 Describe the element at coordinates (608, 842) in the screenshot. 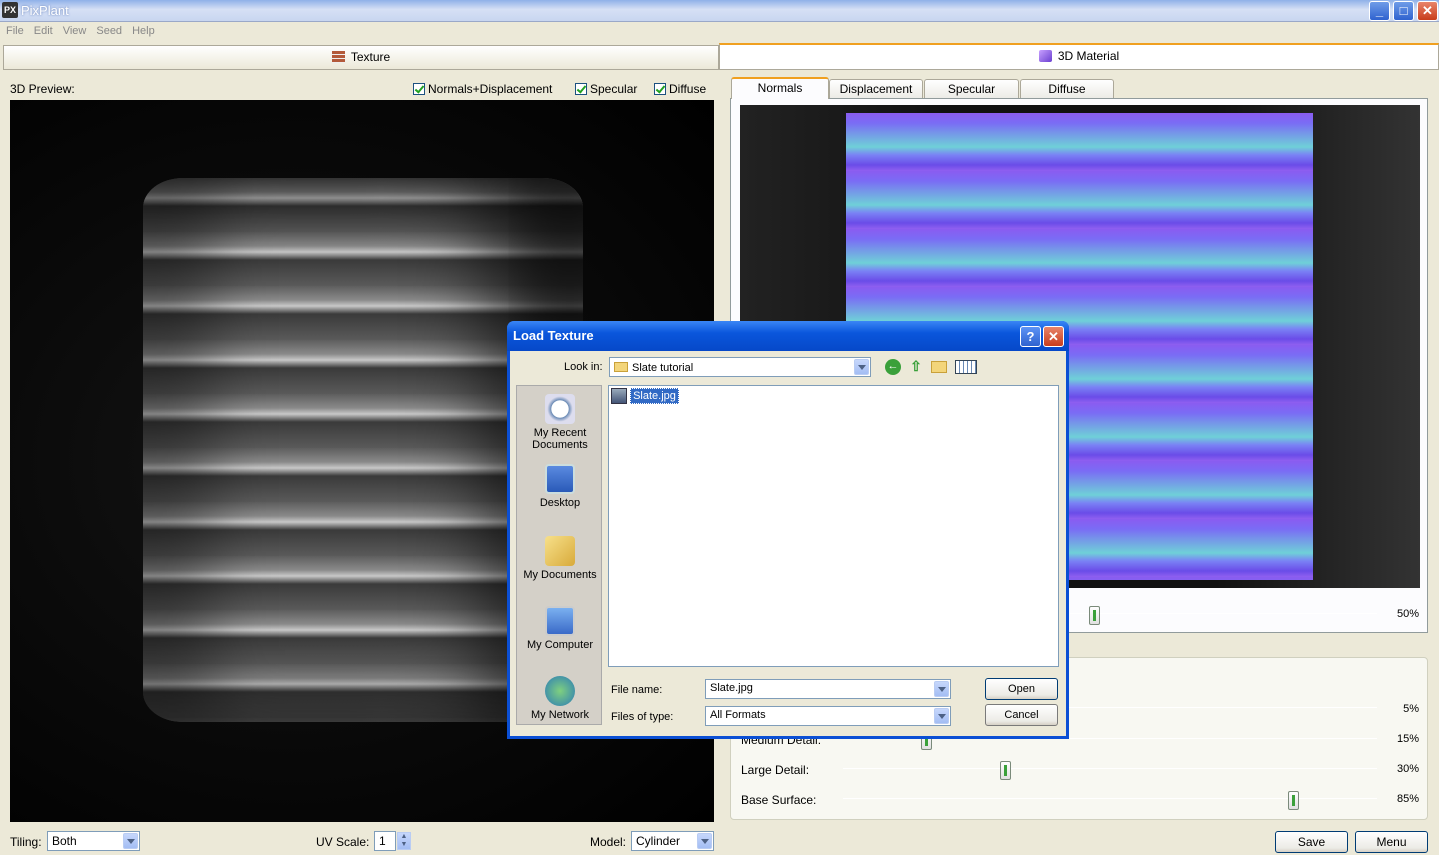

I see `model-label: Model:` at that location.